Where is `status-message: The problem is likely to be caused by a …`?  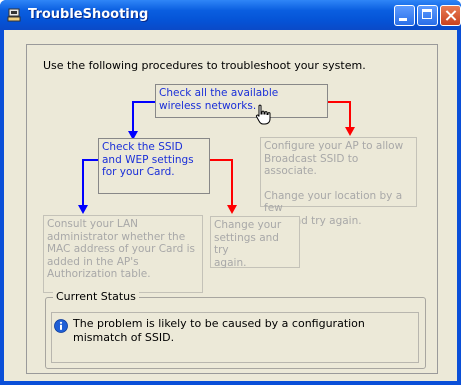 status-message: The problem is likely to be caused by a … is located at coordinates (219, 330).